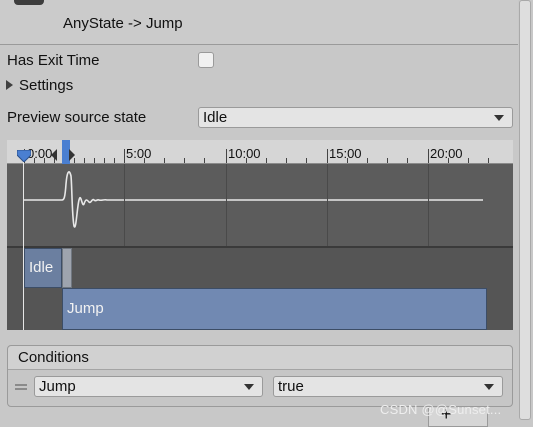 The width and height of the screenshot is (533, 427). I want to click on ruler-label: 5:00, so click(139, 153).